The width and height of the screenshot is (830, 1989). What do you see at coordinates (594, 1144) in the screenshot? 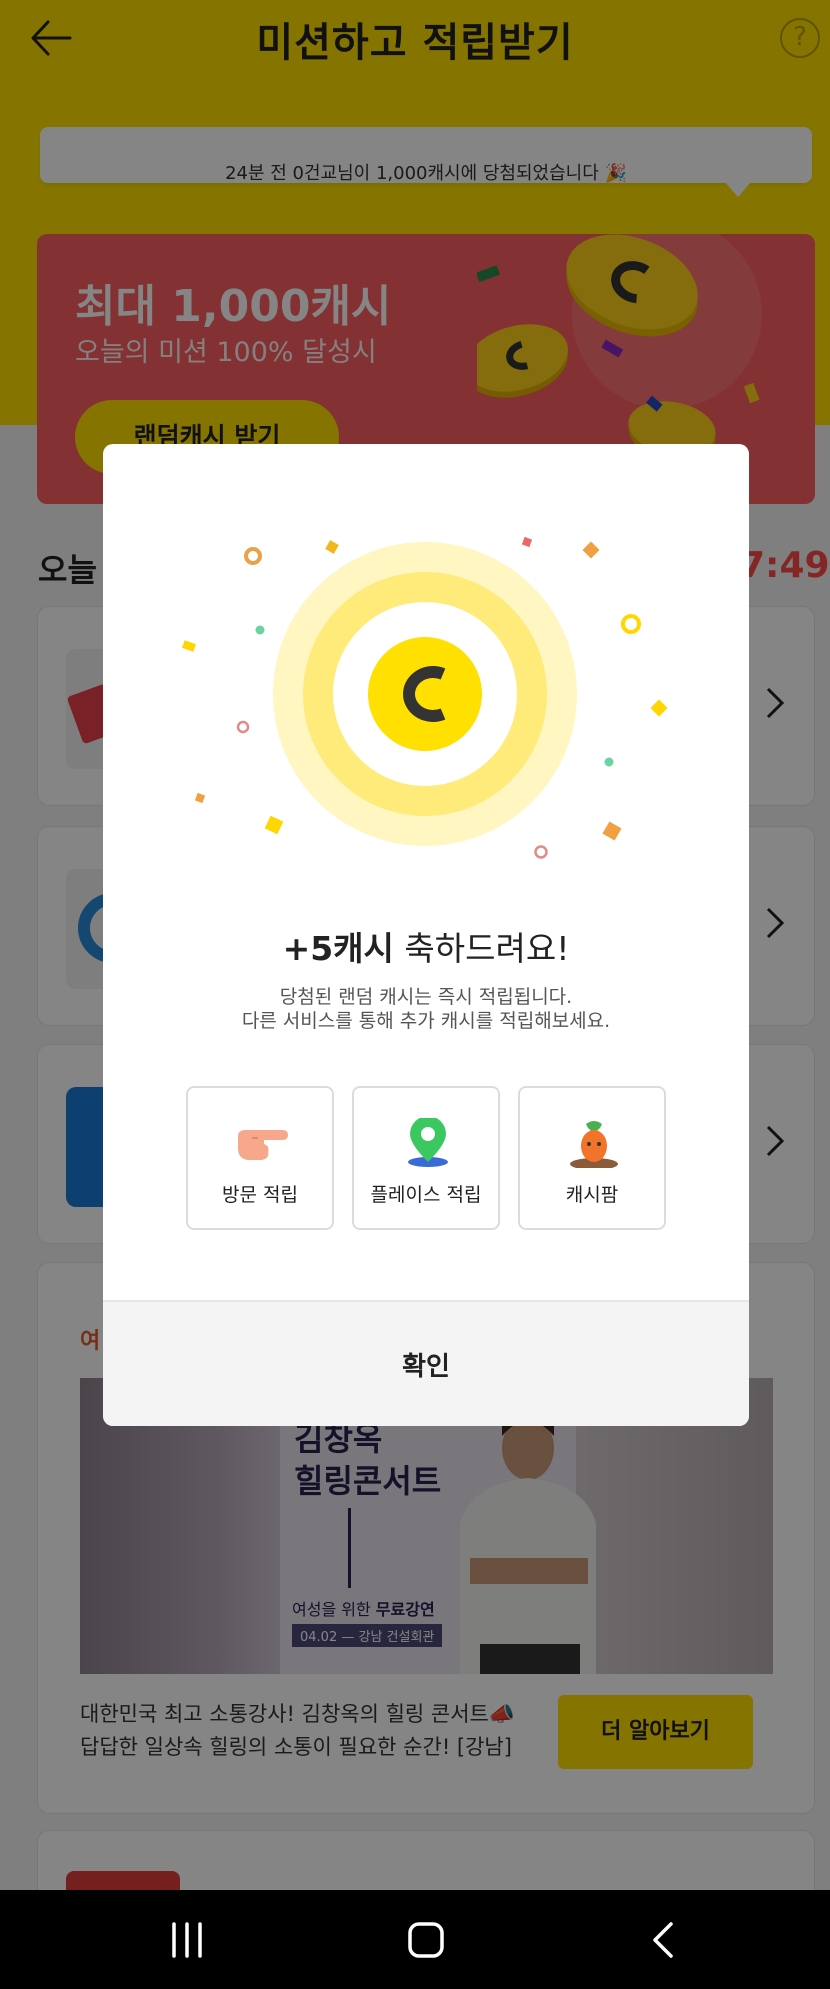
I see `carrot-icon` at bounding box center [594, 1144].